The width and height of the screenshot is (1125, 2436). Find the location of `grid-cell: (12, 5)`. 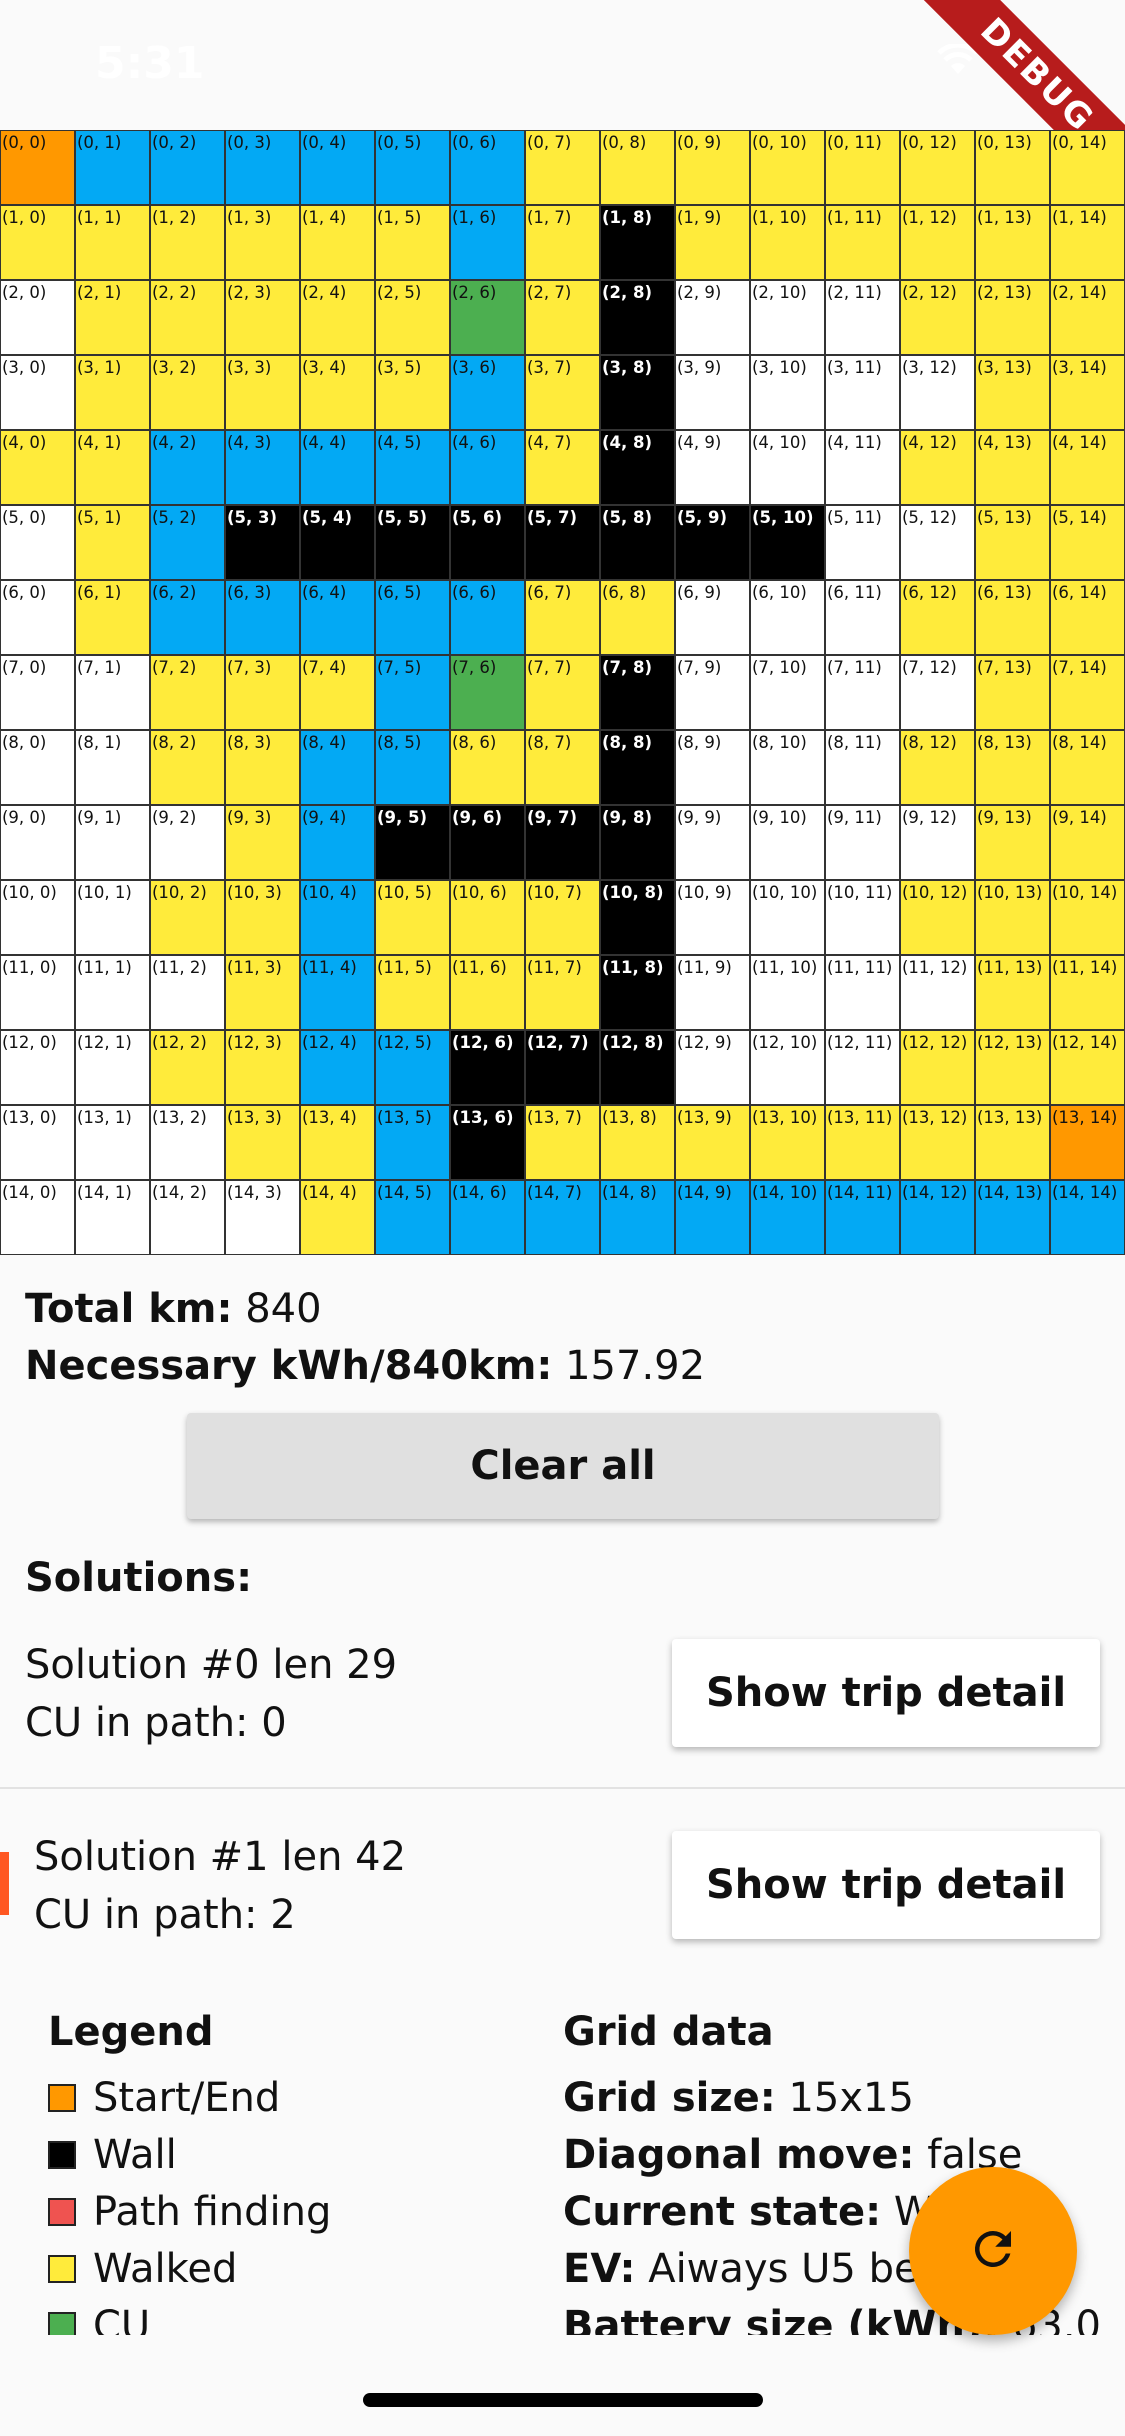

grid-cell: (12, 5) is located at coordinates (412, 1067).